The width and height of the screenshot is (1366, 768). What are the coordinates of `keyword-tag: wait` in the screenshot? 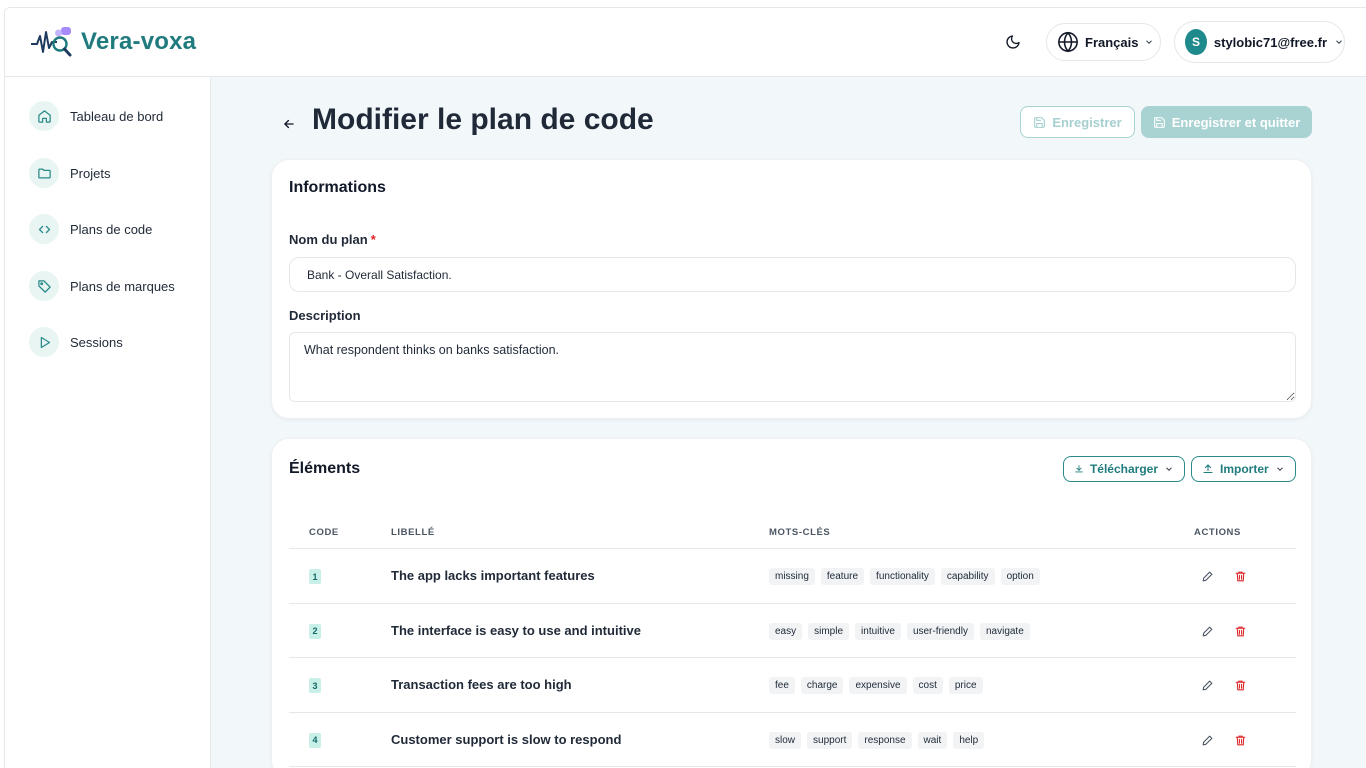 It's located at (932, 740).